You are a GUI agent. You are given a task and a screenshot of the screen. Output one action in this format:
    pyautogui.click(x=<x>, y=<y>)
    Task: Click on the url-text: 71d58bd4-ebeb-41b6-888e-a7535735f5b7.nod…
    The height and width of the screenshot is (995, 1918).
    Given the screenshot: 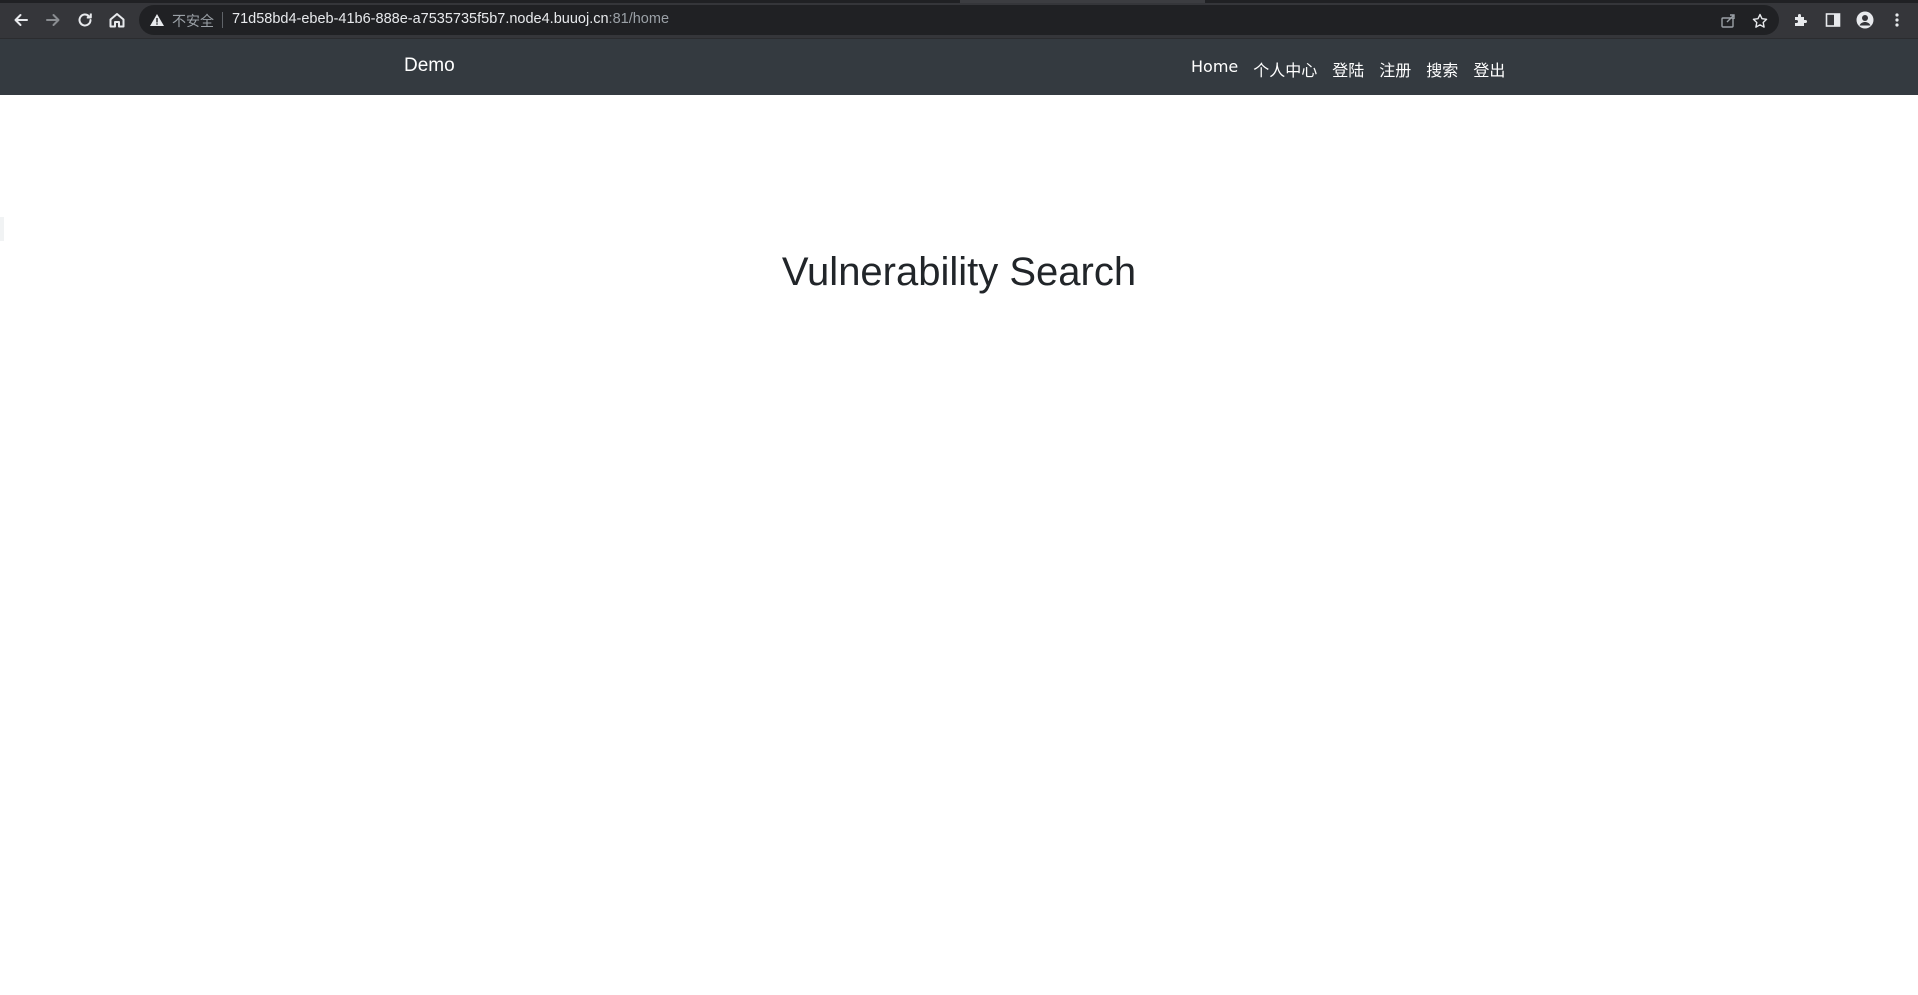 What is the action you would take?
    pyautogui.click(x=450, y=19)
    